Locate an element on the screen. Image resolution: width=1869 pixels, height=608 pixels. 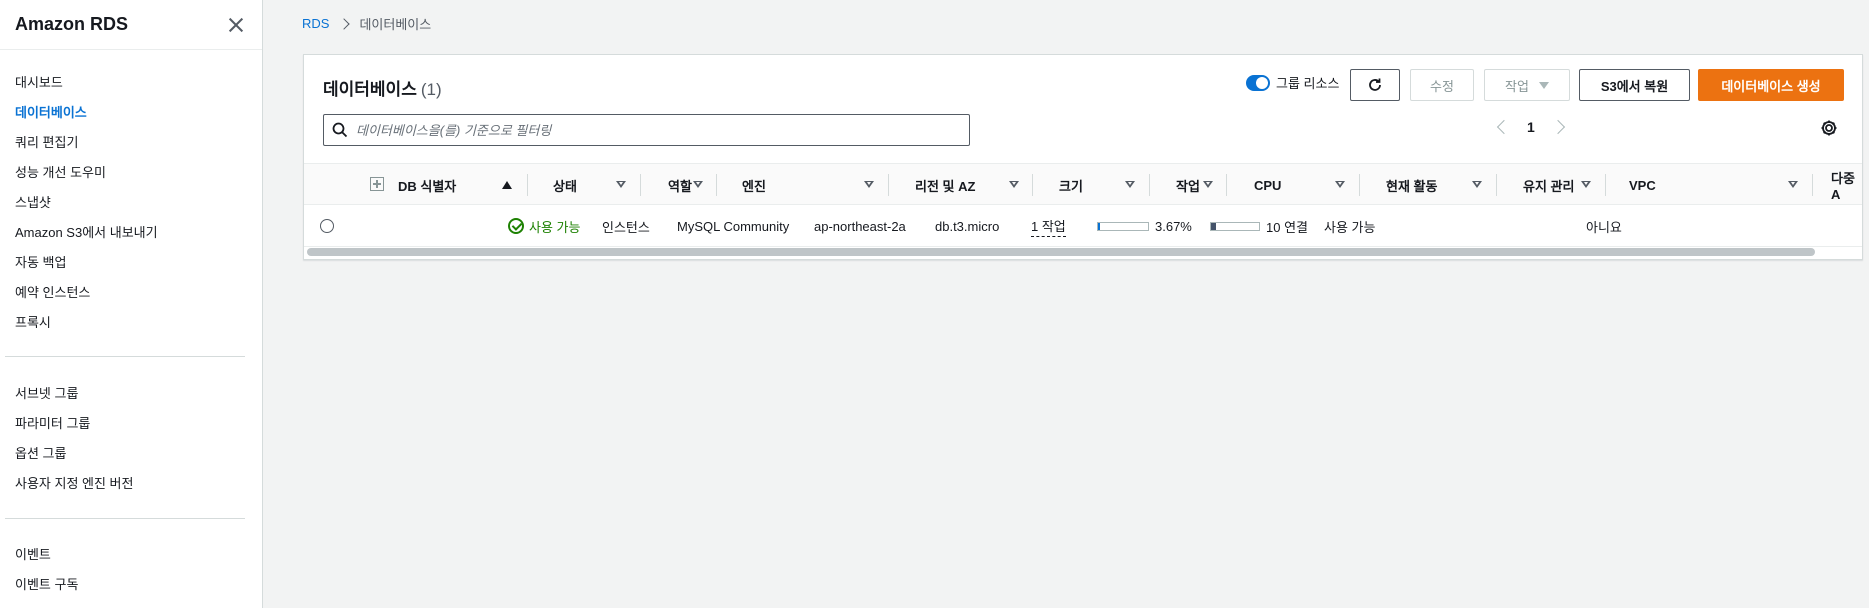
cell-size: db.t3.micro is located at coordinates (967, 226).